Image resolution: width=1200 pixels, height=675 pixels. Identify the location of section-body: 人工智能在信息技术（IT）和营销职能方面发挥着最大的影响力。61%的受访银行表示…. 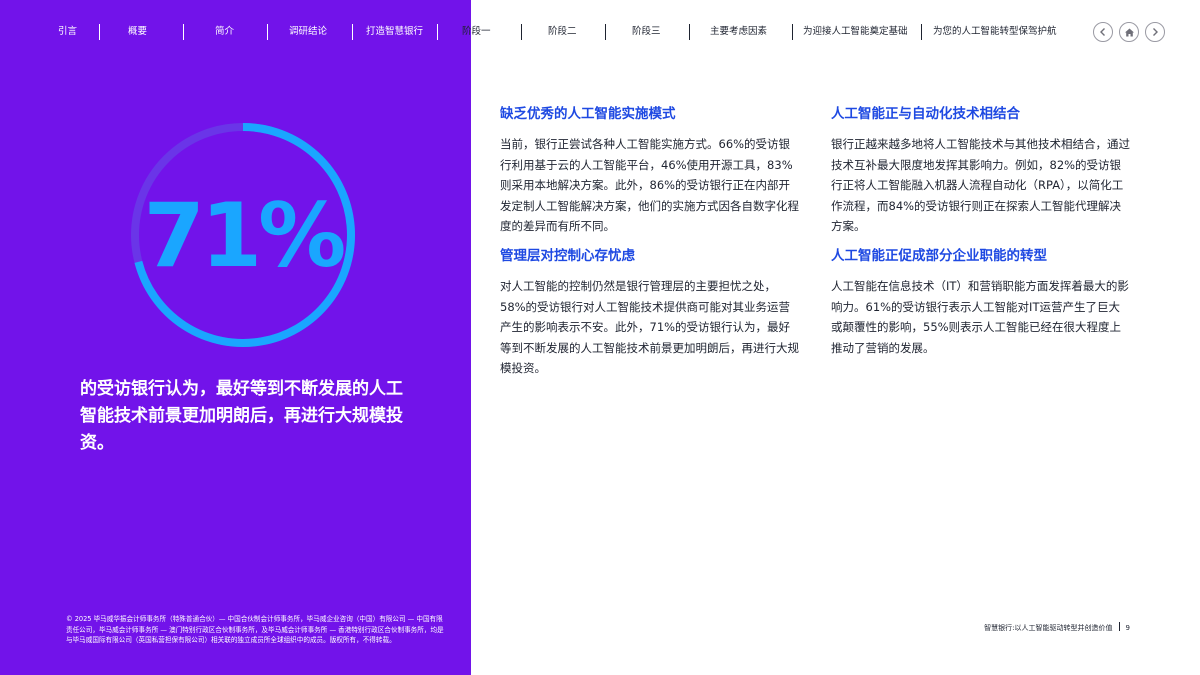
(980, 316).